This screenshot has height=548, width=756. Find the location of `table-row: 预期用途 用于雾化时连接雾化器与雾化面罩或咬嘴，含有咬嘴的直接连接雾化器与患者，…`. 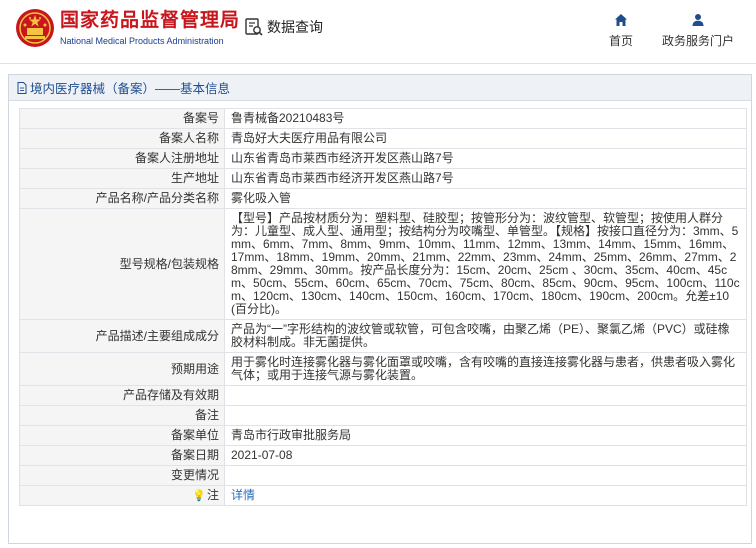

table-row: 预期用途 用于雾化时连接雾化器与雾化面罩或咬嘴，含有咬嘴的直接连接雾化器与患者，… is located at coordinates (383, 369).